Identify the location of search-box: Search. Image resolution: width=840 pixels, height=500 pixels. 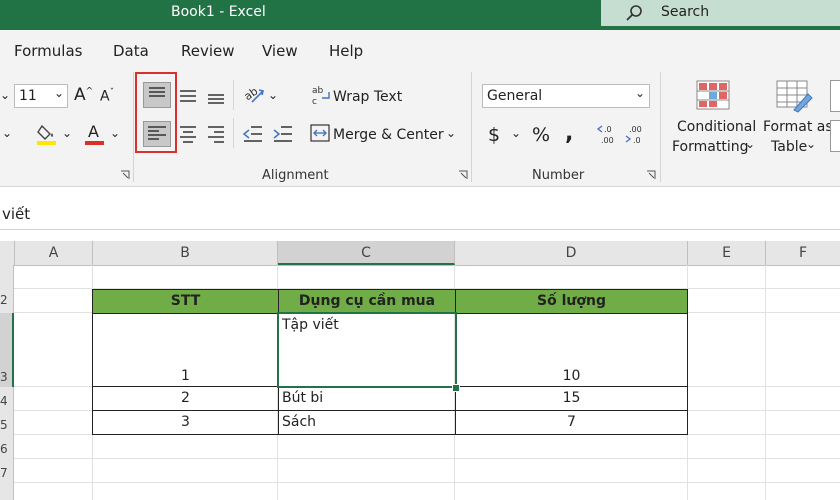
(720, 13).